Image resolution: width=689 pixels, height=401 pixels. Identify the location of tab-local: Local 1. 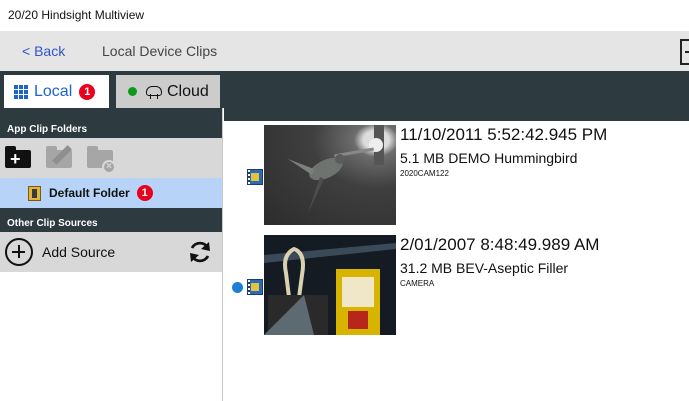
(56, 91).